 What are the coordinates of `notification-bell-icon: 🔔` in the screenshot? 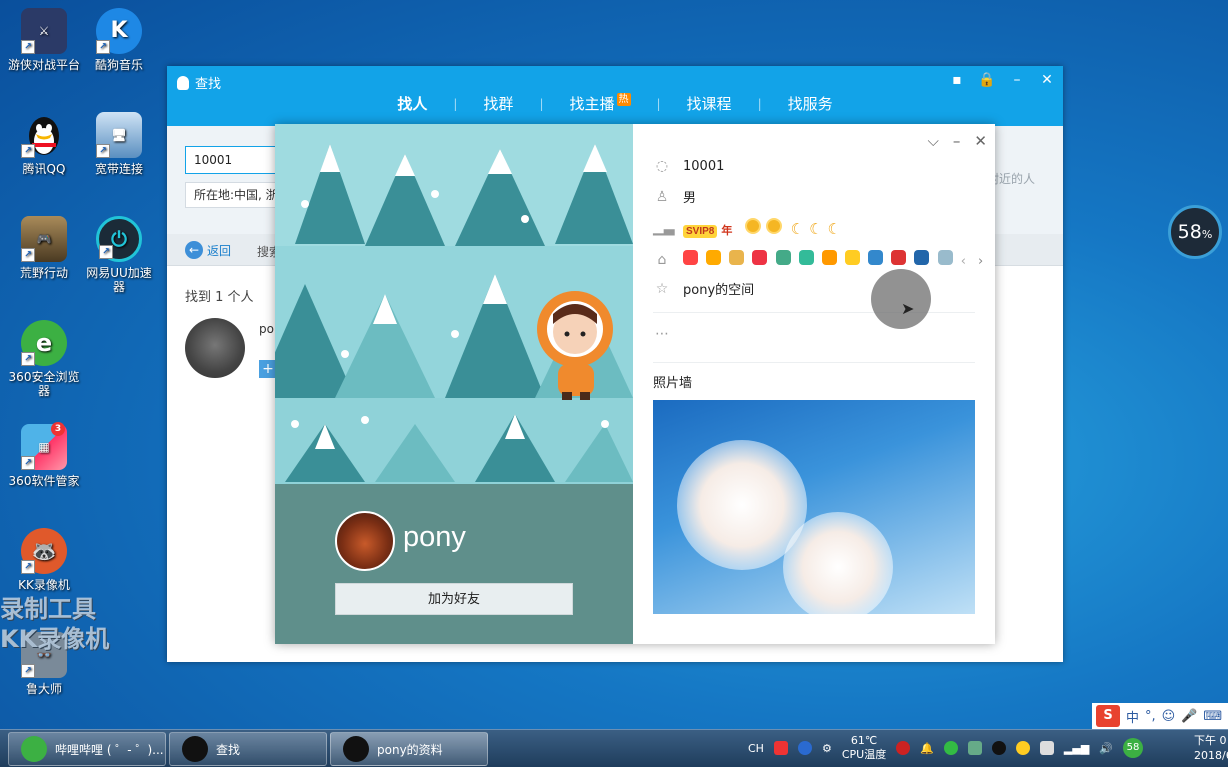 It's located at (927, 748).